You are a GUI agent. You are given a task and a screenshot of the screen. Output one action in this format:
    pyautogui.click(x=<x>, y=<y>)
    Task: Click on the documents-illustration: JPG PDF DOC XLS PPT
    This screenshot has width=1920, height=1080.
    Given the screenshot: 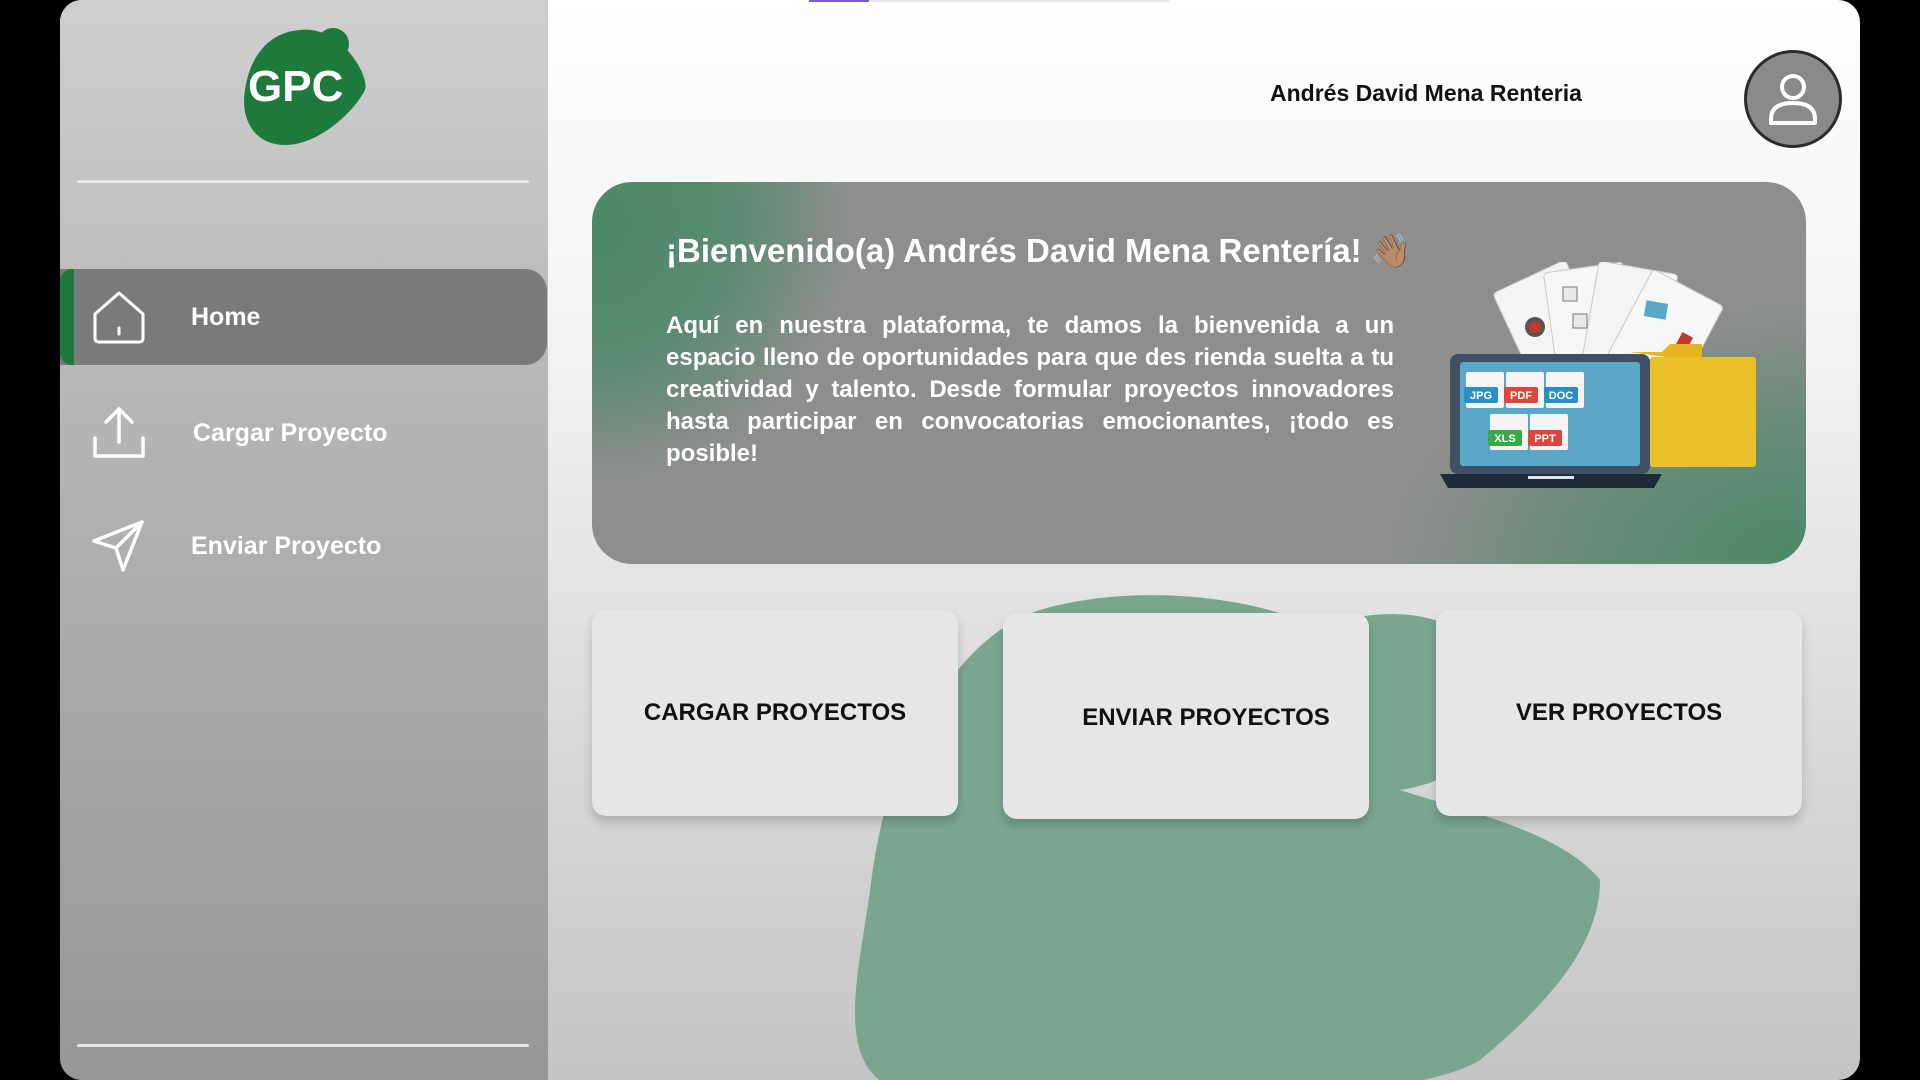 What is the action you would take?
    pyautogui.click(x=1598, y=375)
    